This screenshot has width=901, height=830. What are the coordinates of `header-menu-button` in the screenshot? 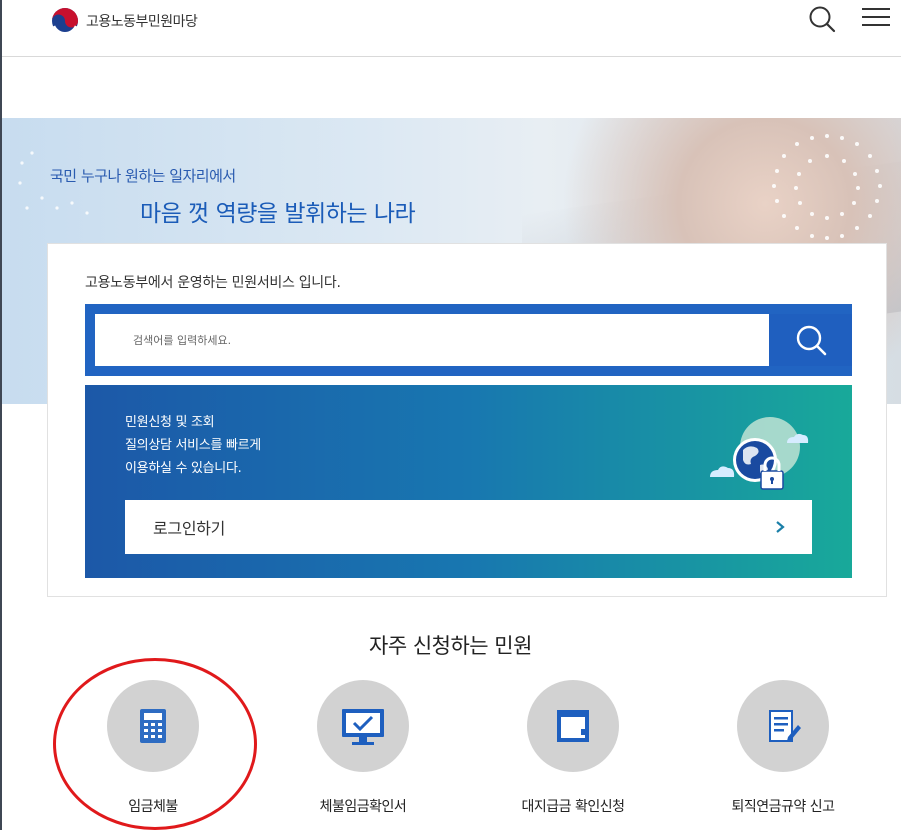 It's located at (876, 17).